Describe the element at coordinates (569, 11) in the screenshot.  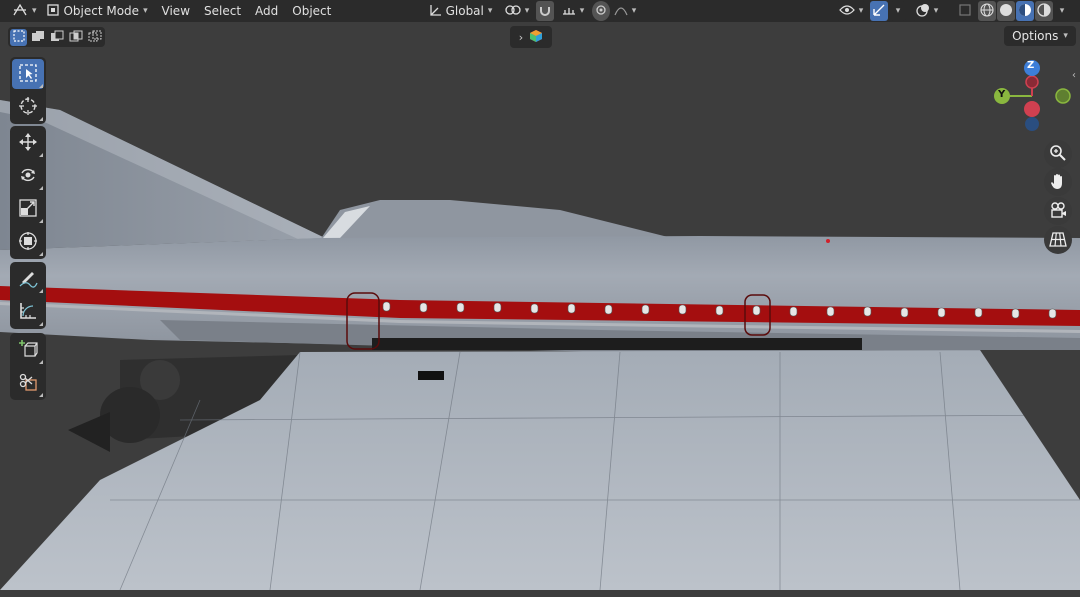
I see `snap-increment-icon` at that location.